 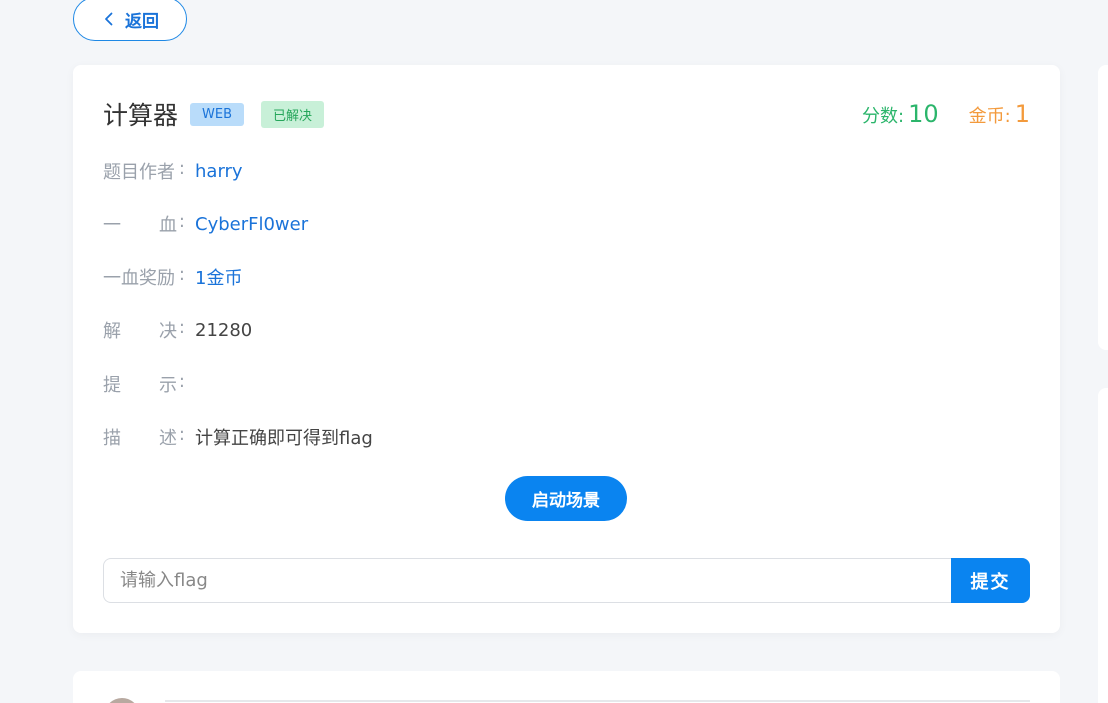 I want to click on status-badge: 已解决, so click(x=293, y=114).